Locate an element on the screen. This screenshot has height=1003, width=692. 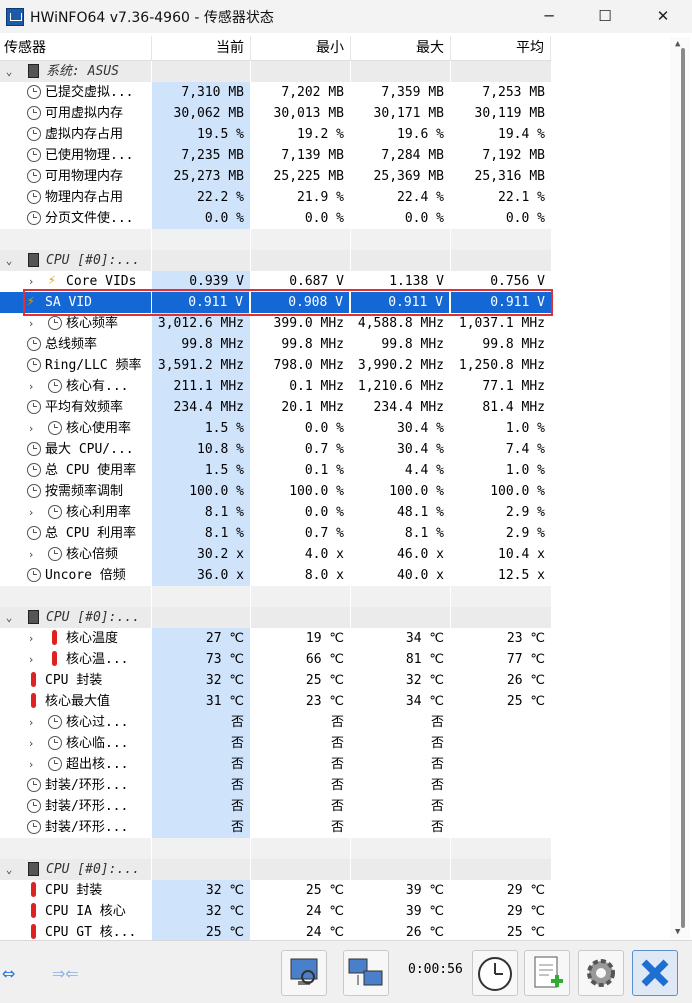
scroll-thumb is located at coordinates (683, 488).